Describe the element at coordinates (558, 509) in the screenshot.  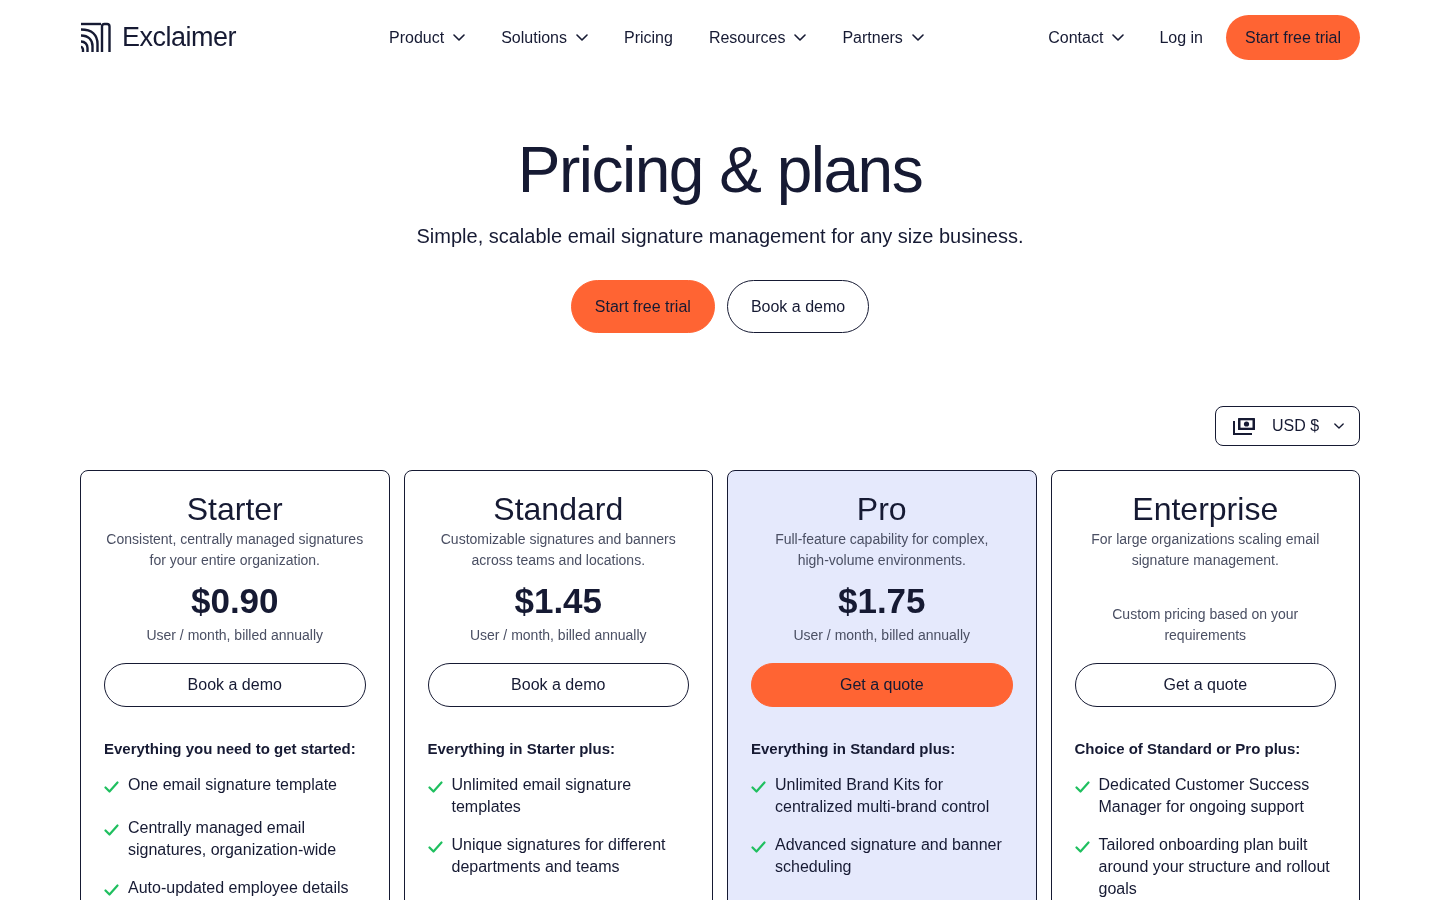
I see `plan-title: Standard` at that location.